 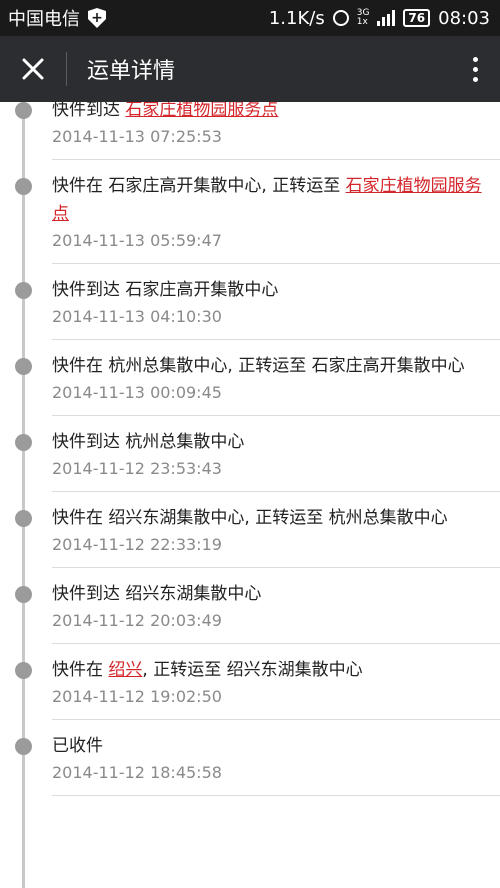 I want to click on entry-text-prefix: 快件到达 绍兴东湖集散中心, so click(x=157, y=594).